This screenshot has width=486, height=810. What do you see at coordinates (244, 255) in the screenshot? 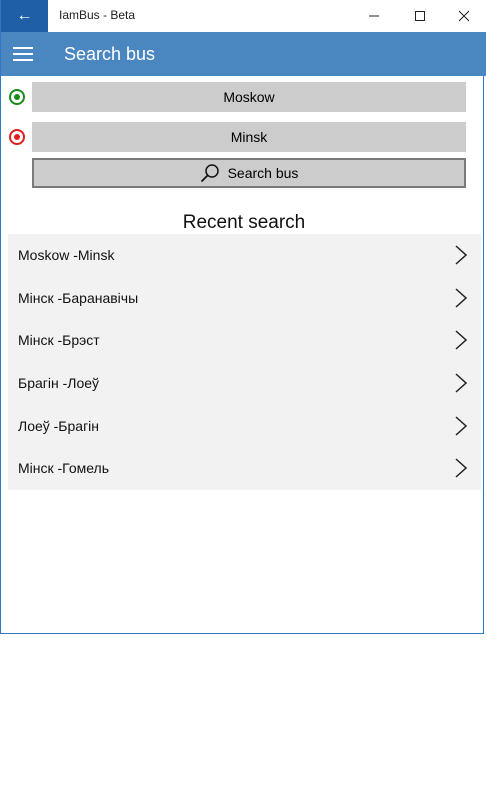
I see `recent-item: Moskow -Minsk` at bounding box center [244, 255].